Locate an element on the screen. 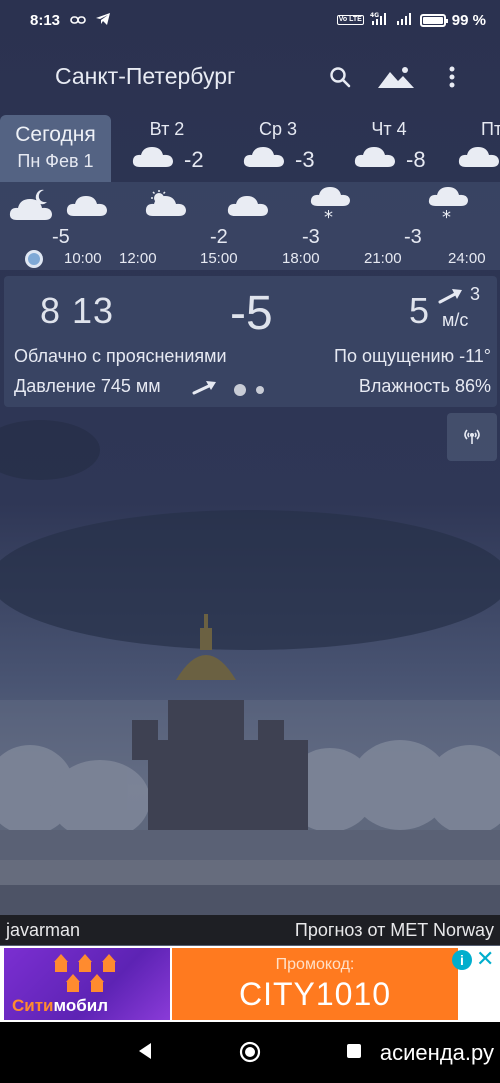 This screenshot has height=1083, width=500. recents-icon is located at coordinates (354, 1053).